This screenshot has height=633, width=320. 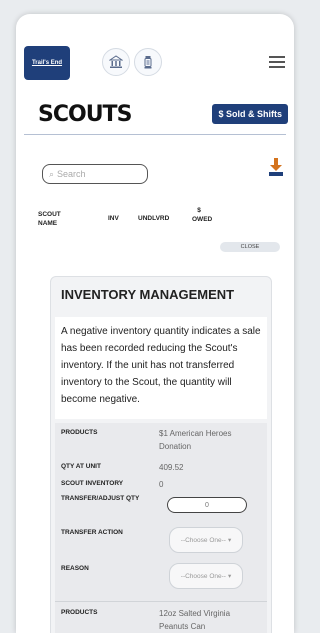 I want to click on transfer-action-value: --Choose One--, so click(x=203, y=540).